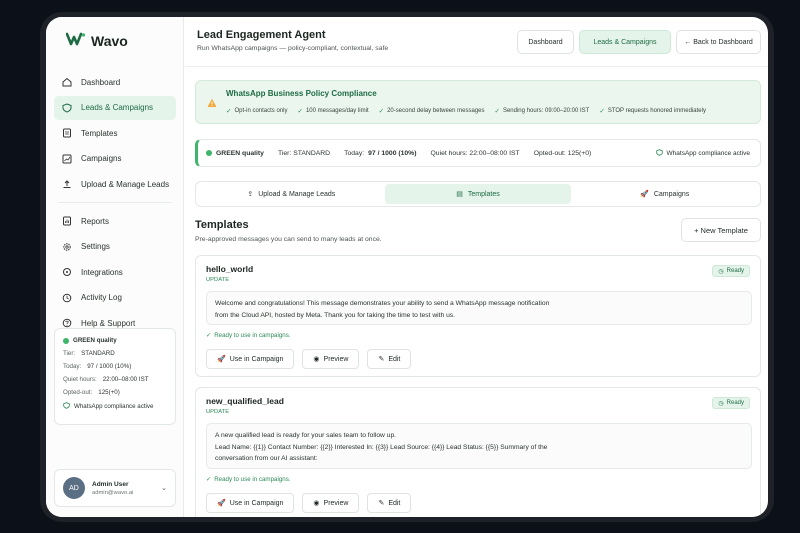 The image size is (800, 533). I want to click on ready-text: ✓ Ready to use in campaigns., so click(248, 335).